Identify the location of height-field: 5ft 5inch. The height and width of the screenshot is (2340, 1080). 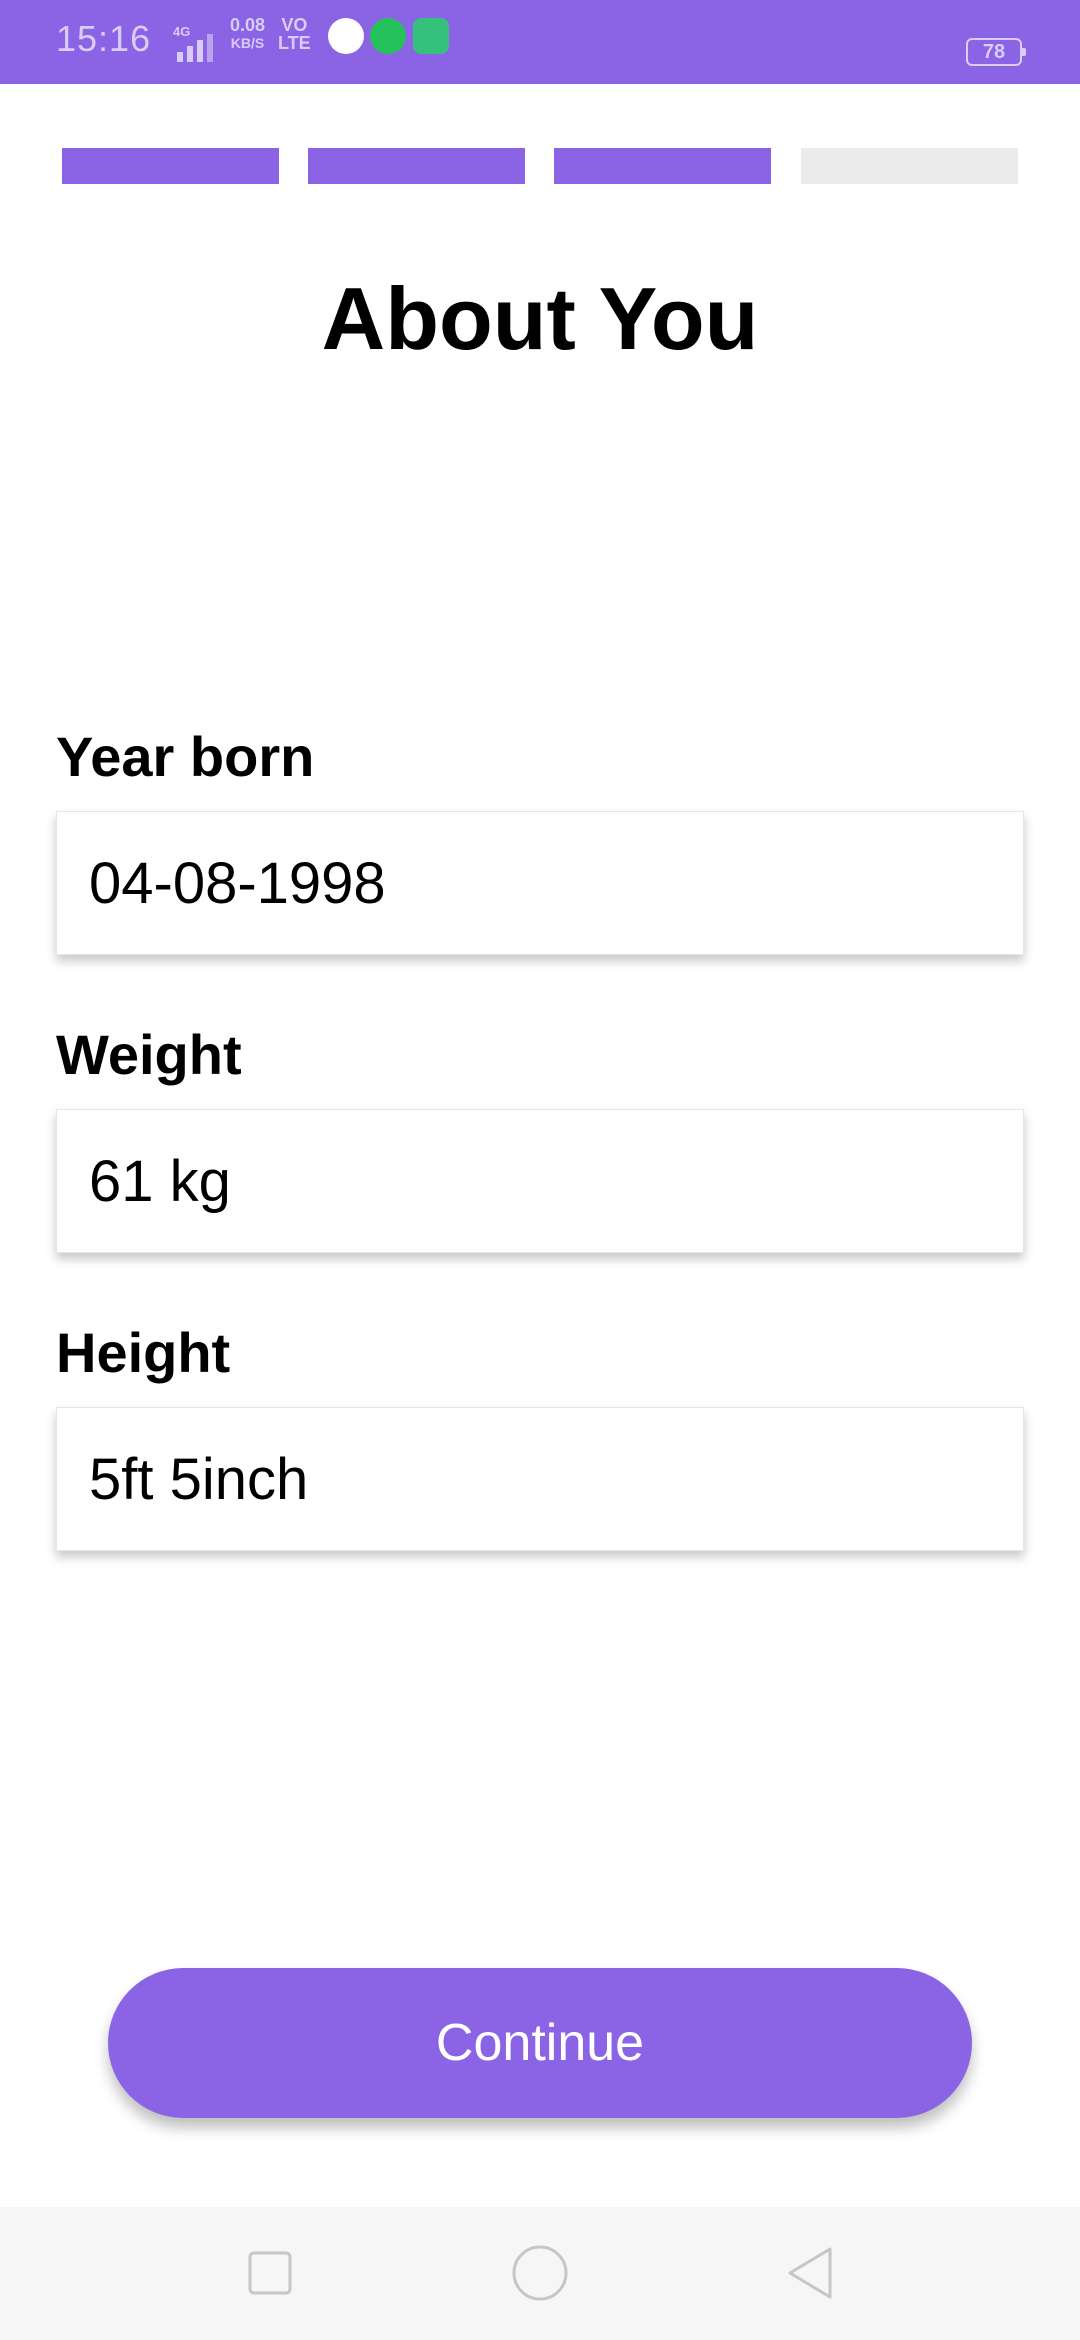
(540, 1479).